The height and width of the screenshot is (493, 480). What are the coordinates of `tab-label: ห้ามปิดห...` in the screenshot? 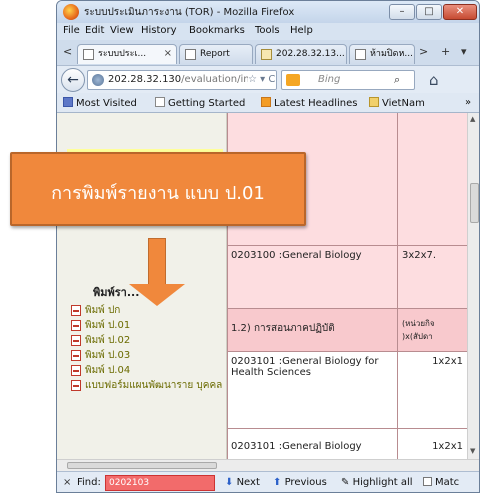 It's located at (391, 54).